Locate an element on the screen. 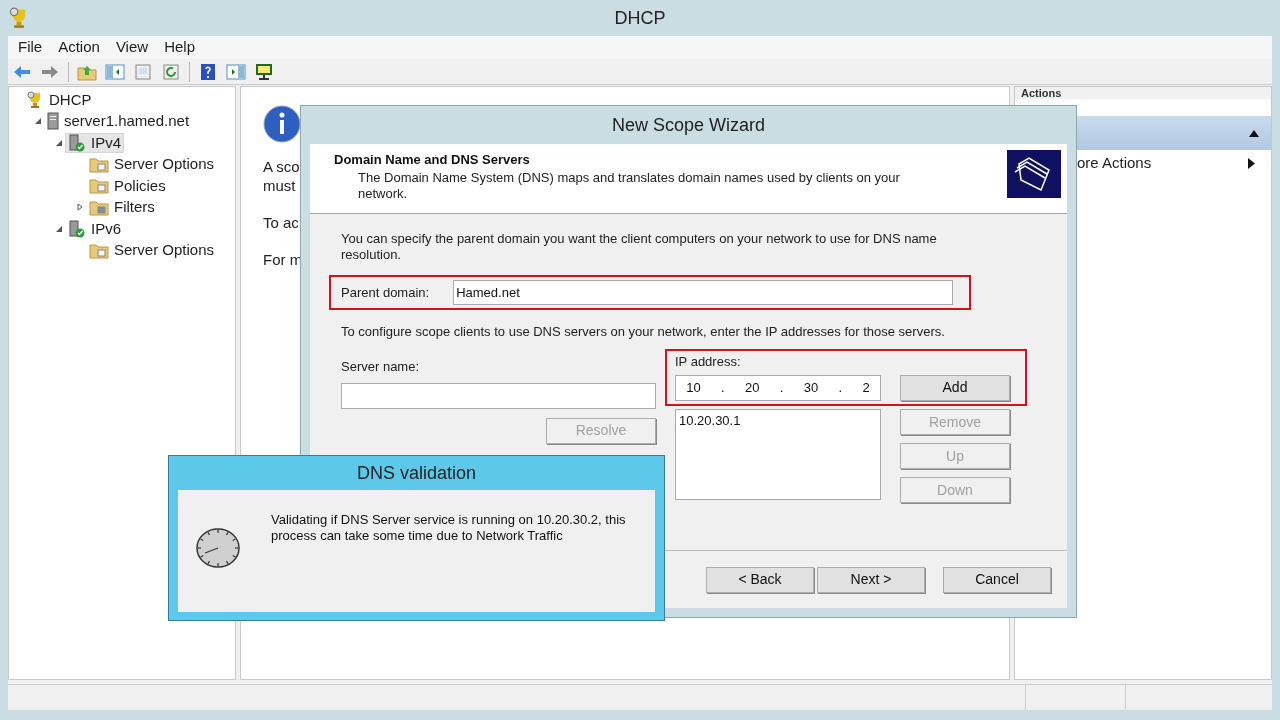 The height and width of the screenshot is (720, 1280). tree-item: IPv6 is located at coordinates (94, 228).